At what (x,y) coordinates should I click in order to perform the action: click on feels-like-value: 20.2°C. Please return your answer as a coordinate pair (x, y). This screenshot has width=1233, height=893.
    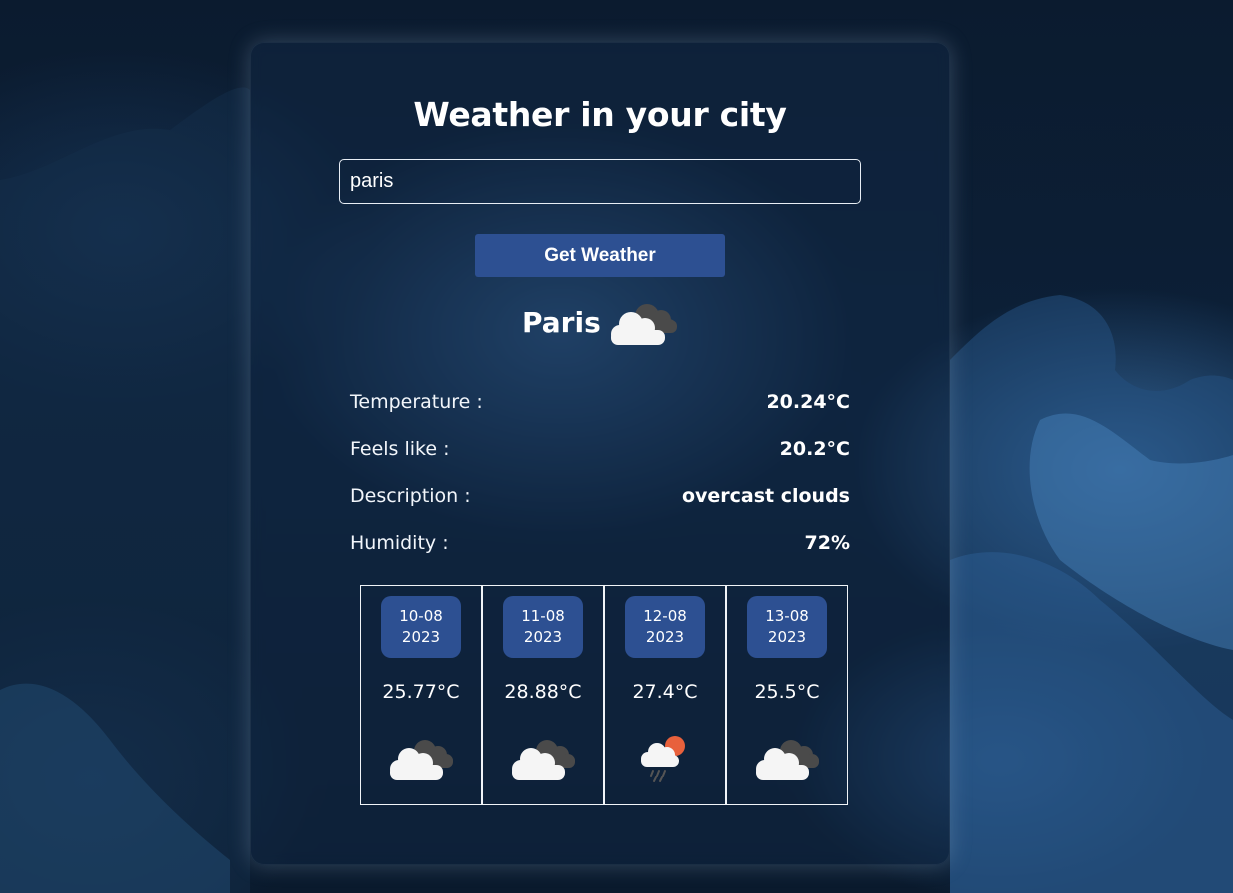
    Looking at the image, I should click on (814, 449).